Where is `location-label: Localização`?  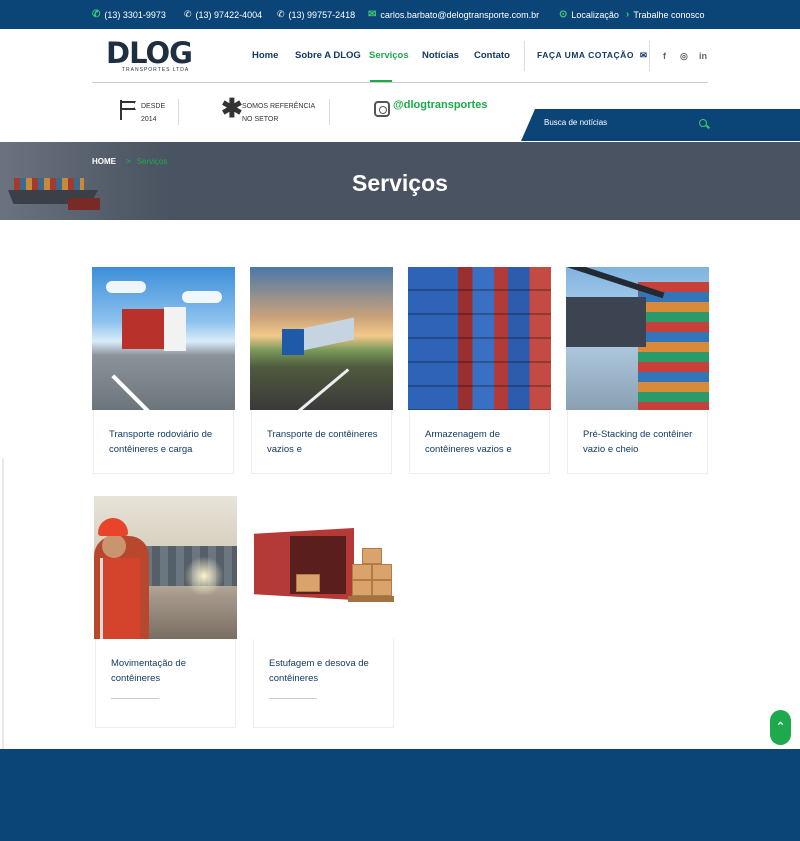
location-label: Localização is located at coordinates (595, 14).